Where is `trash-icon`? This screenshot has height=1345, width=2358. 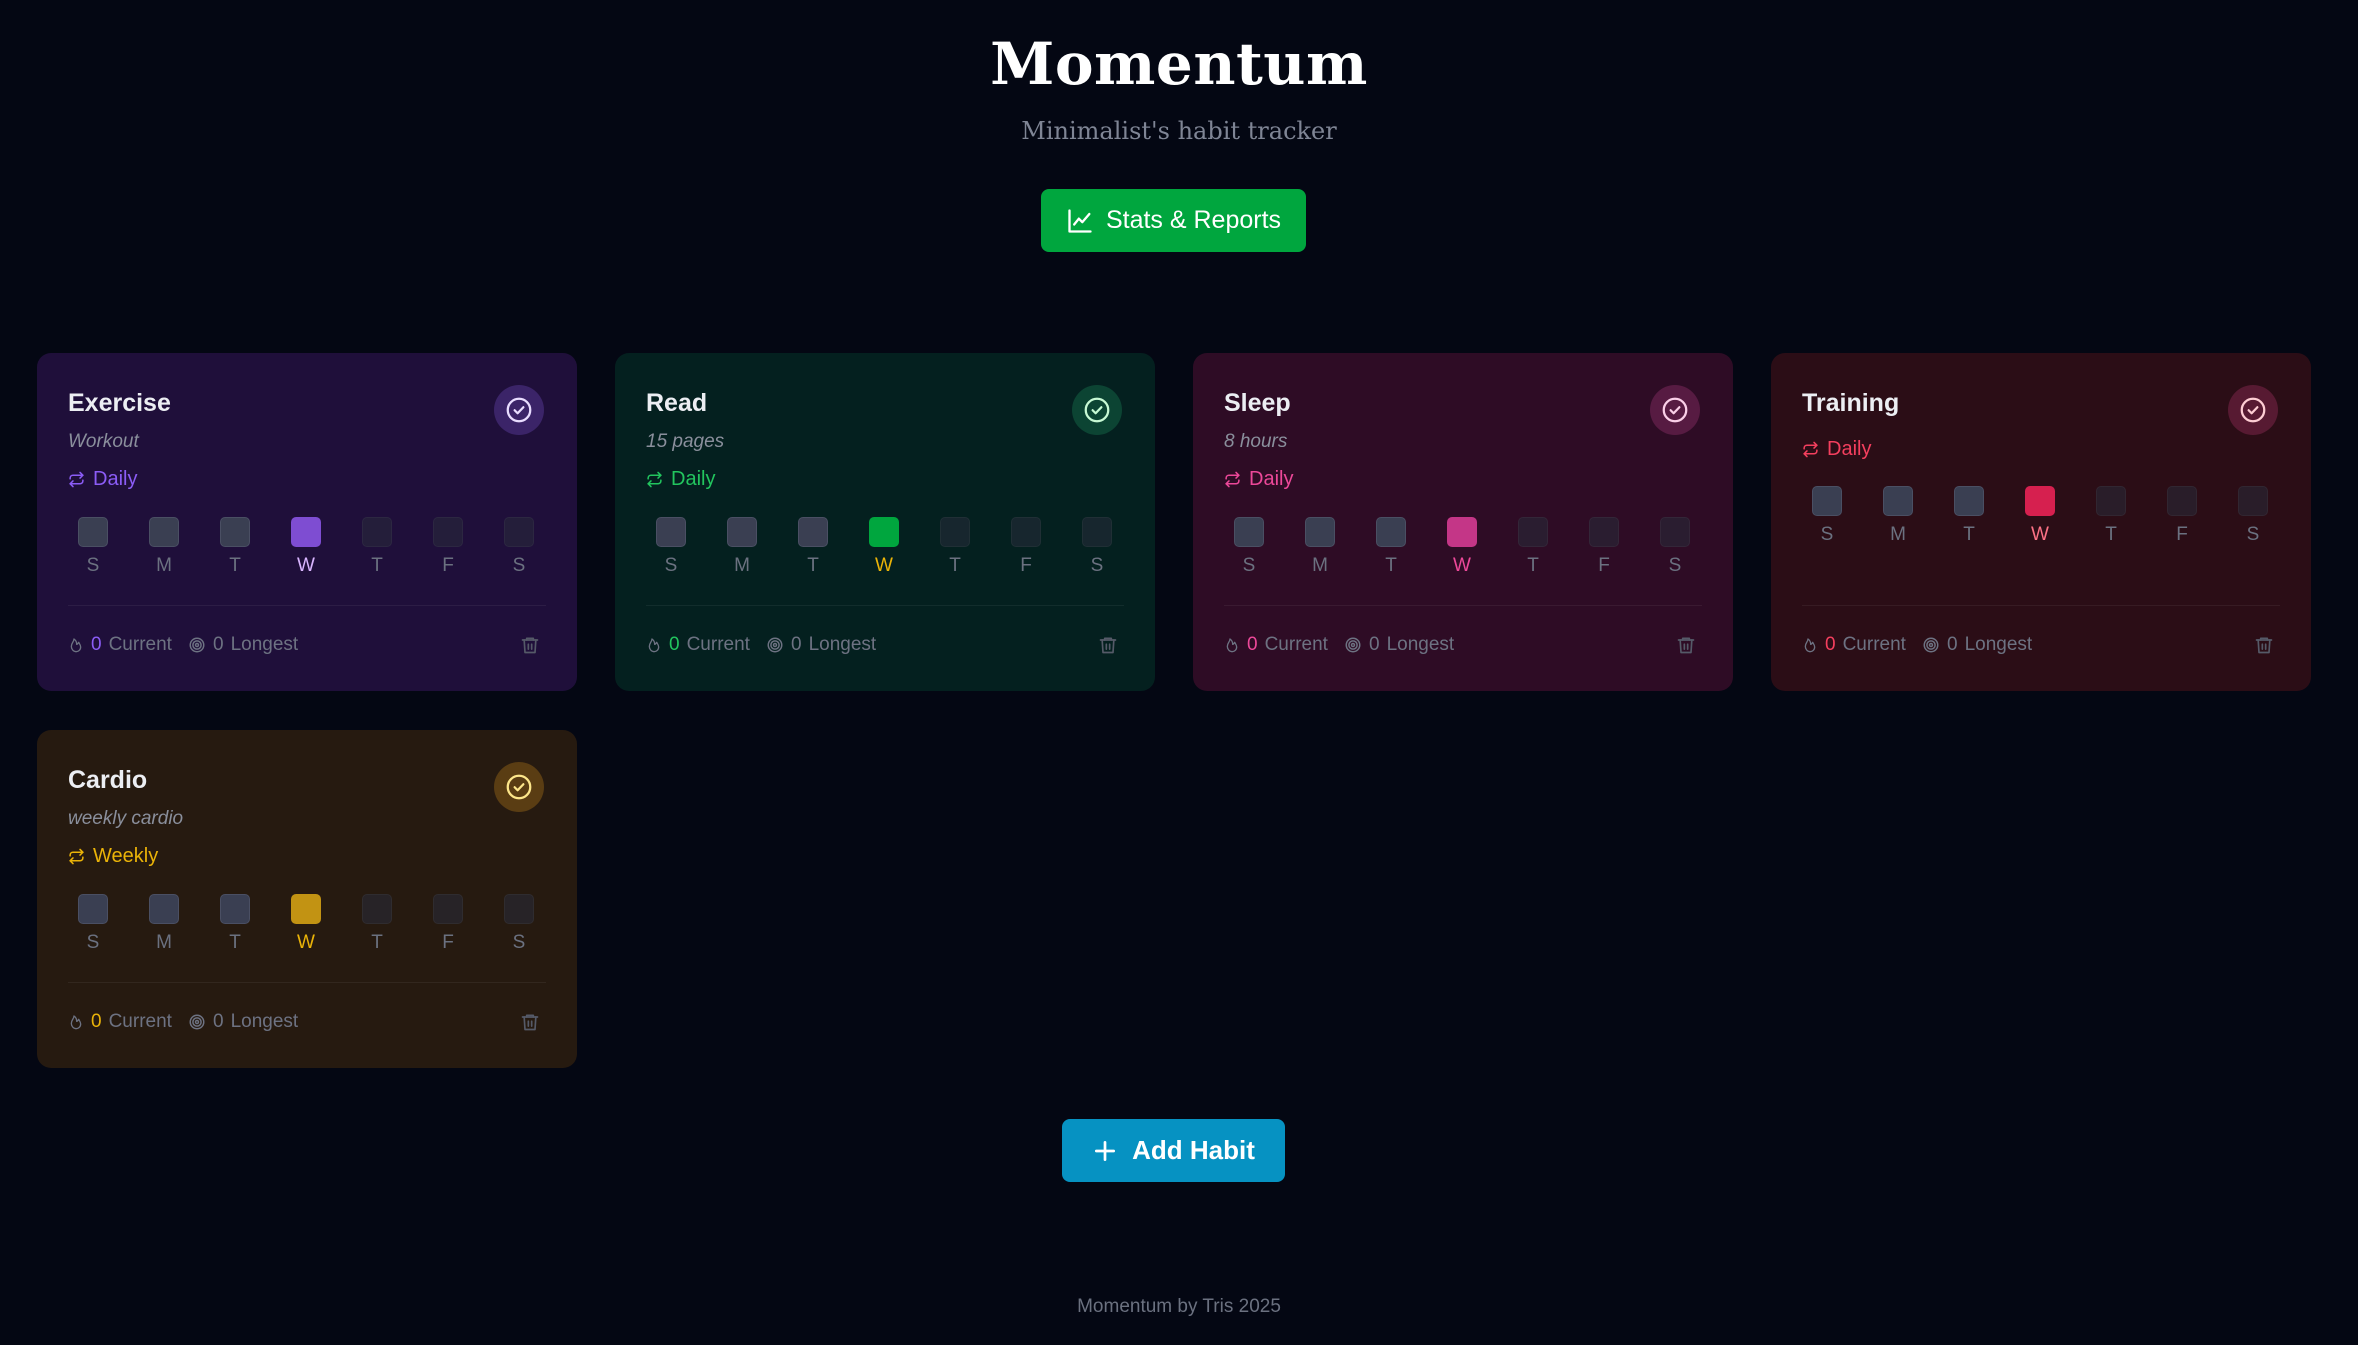
trash-icon is located at coordinates (530, 1022).